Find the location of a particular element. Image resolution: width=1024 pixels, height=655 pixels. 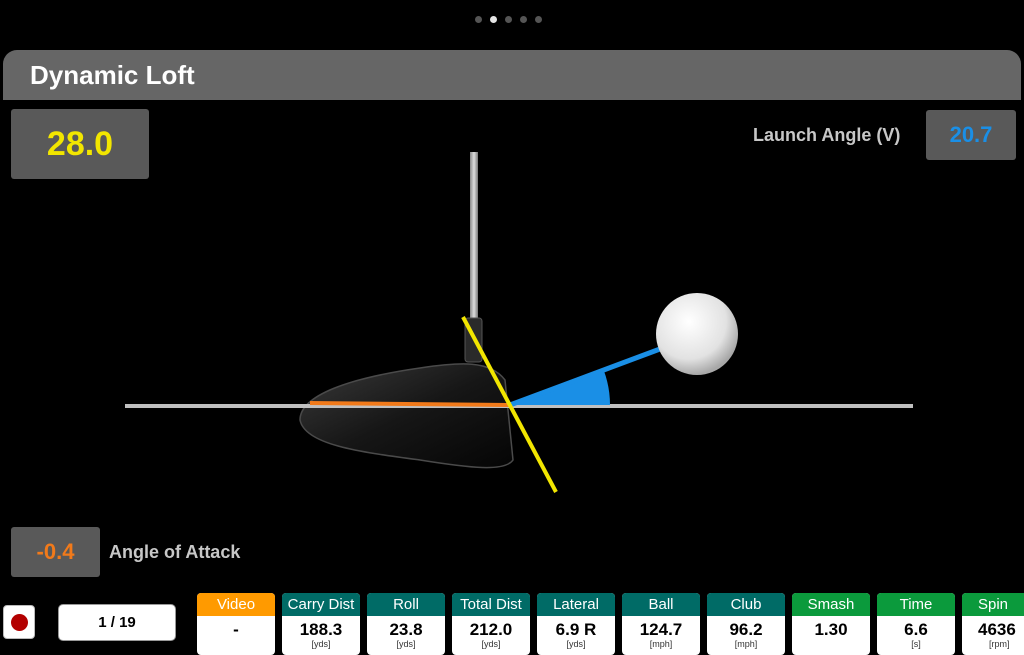

metric-unit: [rpm] is located at coordinates (999, 644).